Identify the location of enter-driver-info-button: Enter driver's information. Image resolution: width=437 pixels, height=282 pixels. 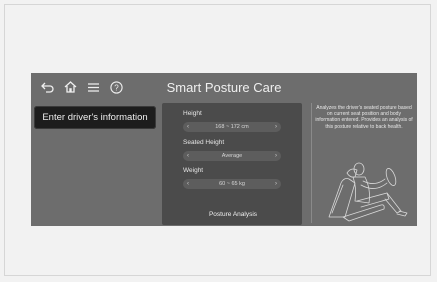
(95, 117).